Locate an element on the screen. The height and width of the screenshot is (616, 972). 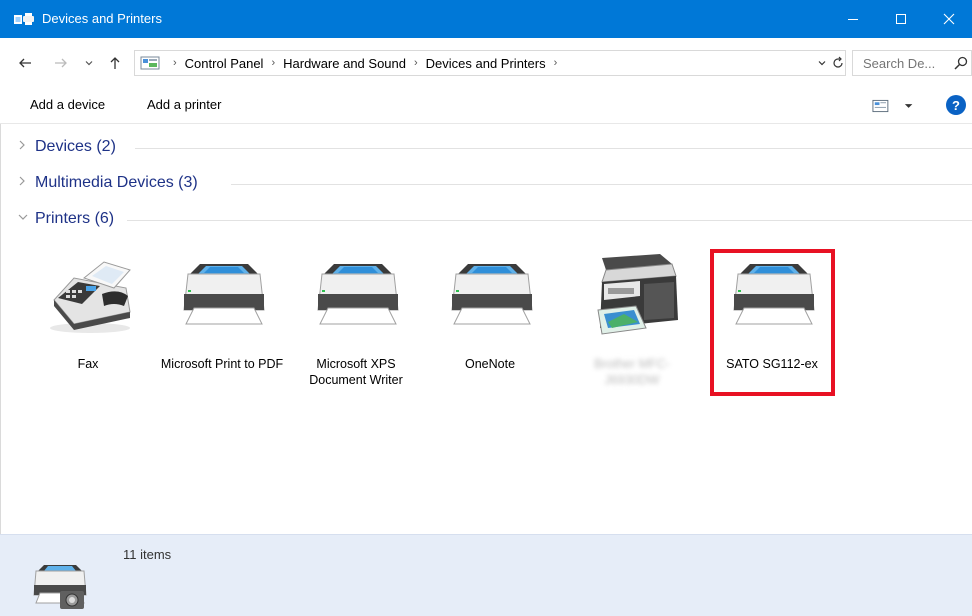
fax-icon is located at coordinates (90, 297).